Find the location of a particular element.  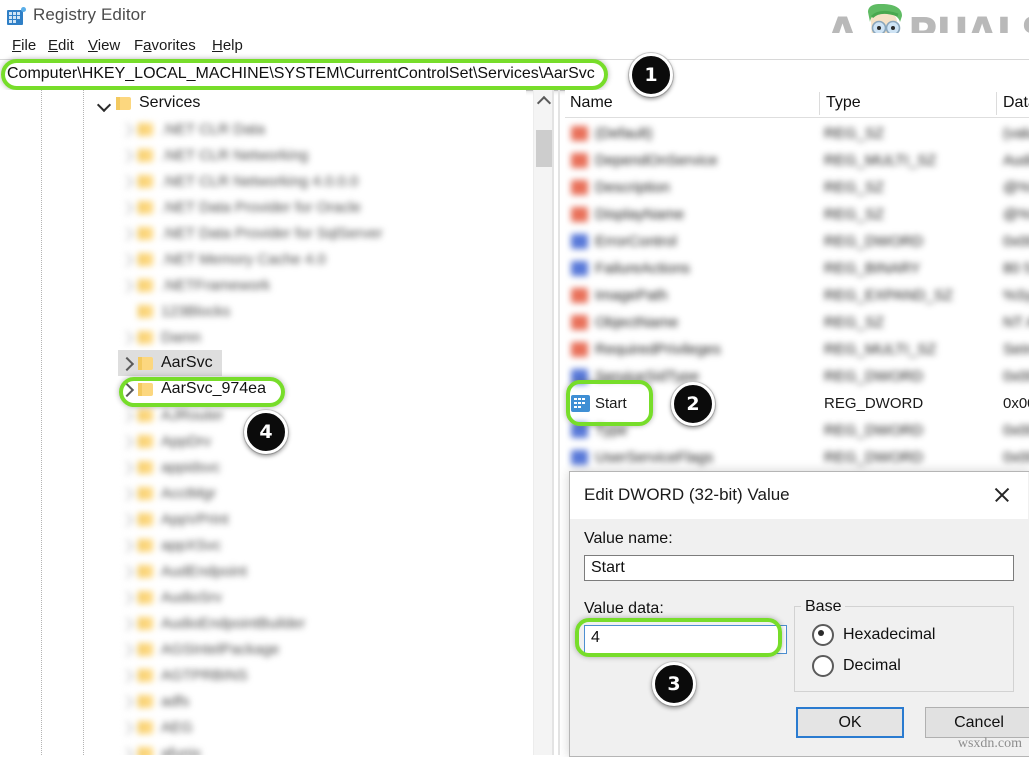

value-name-label: Value name: is located at coordinates (628, 538).